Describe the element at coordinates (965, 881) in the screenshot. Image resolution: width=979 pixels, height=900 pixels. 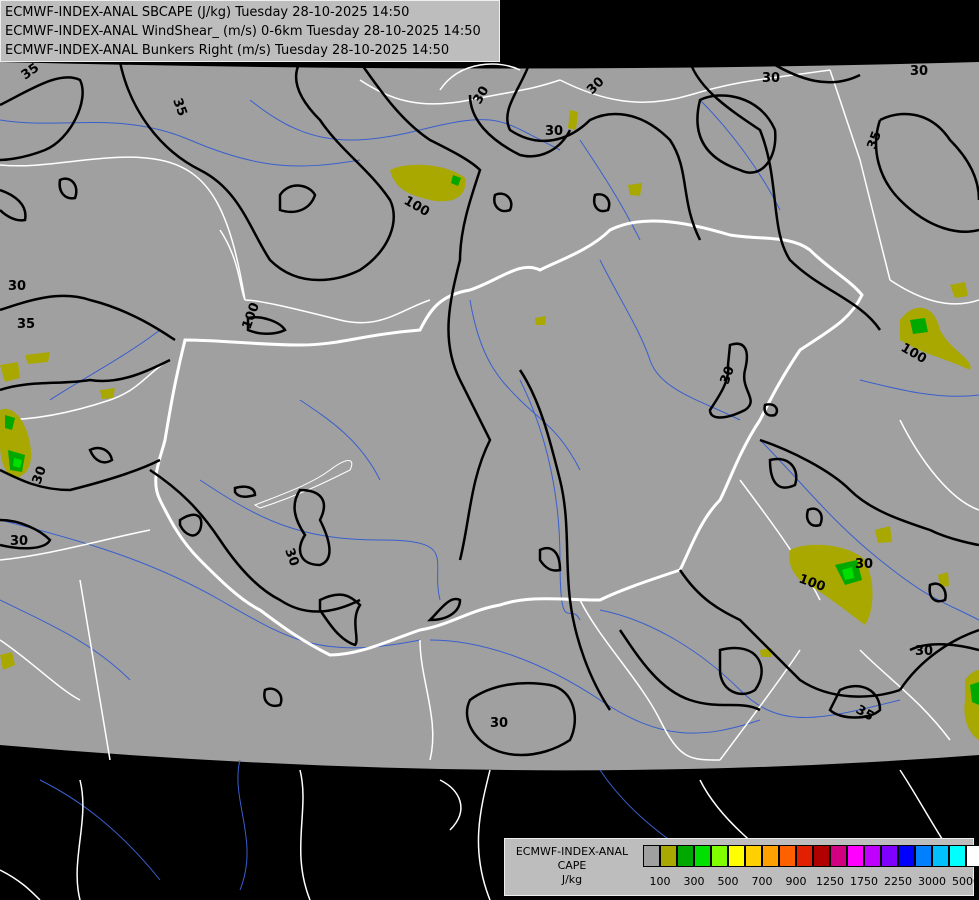
I see `legend-tick-label: 5000` at that location.